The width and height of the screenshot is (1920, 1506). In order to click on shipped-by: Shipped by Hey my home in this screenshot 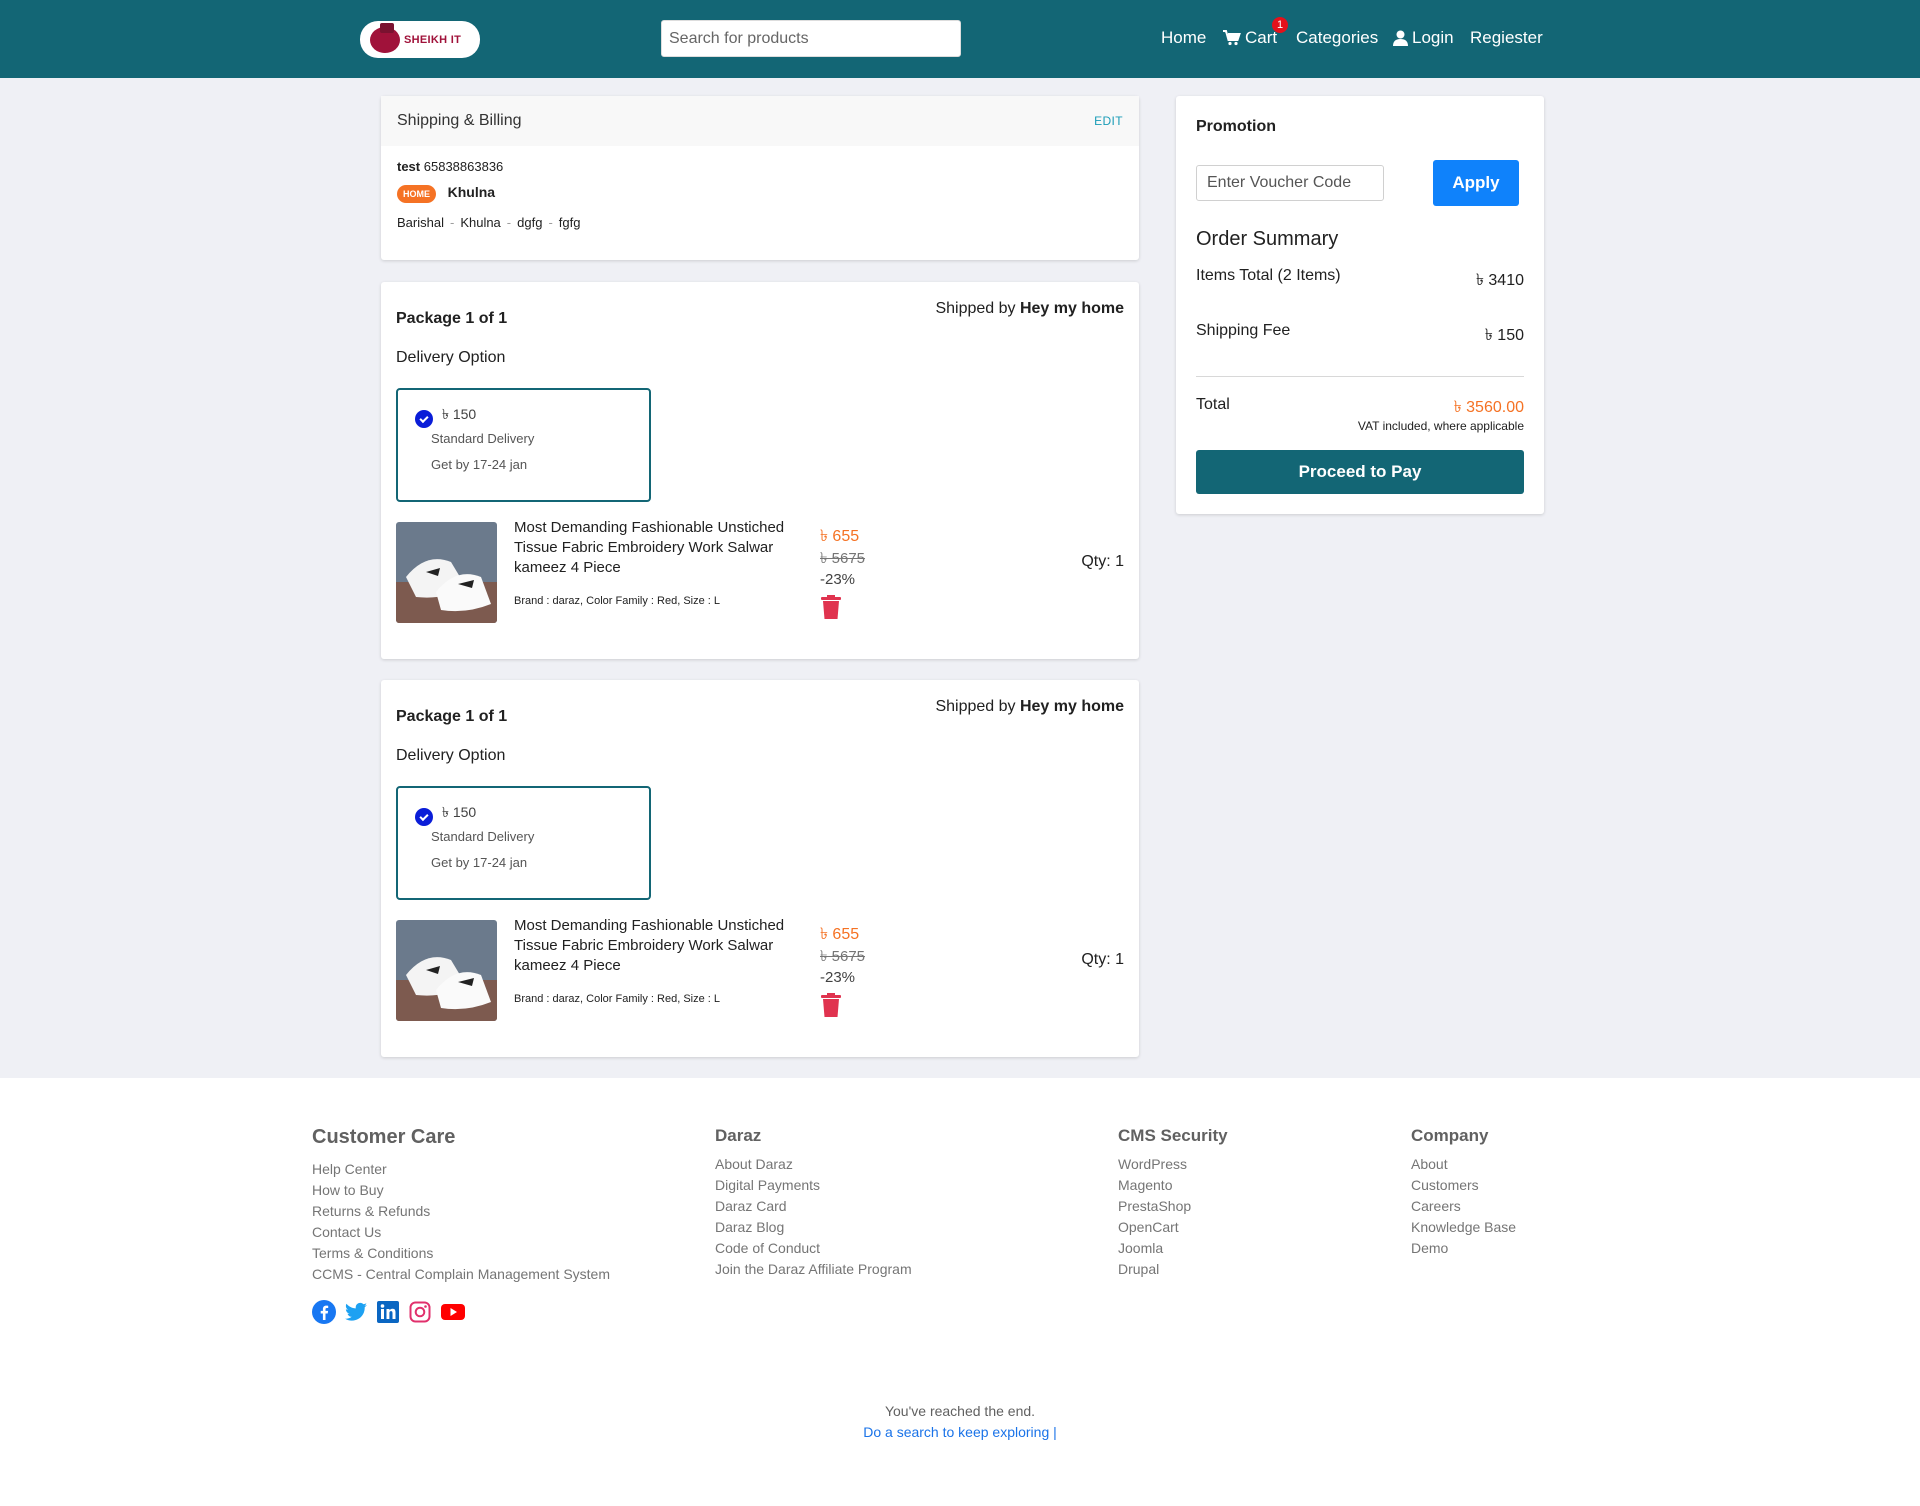, I will do `click(1029, 309)`.